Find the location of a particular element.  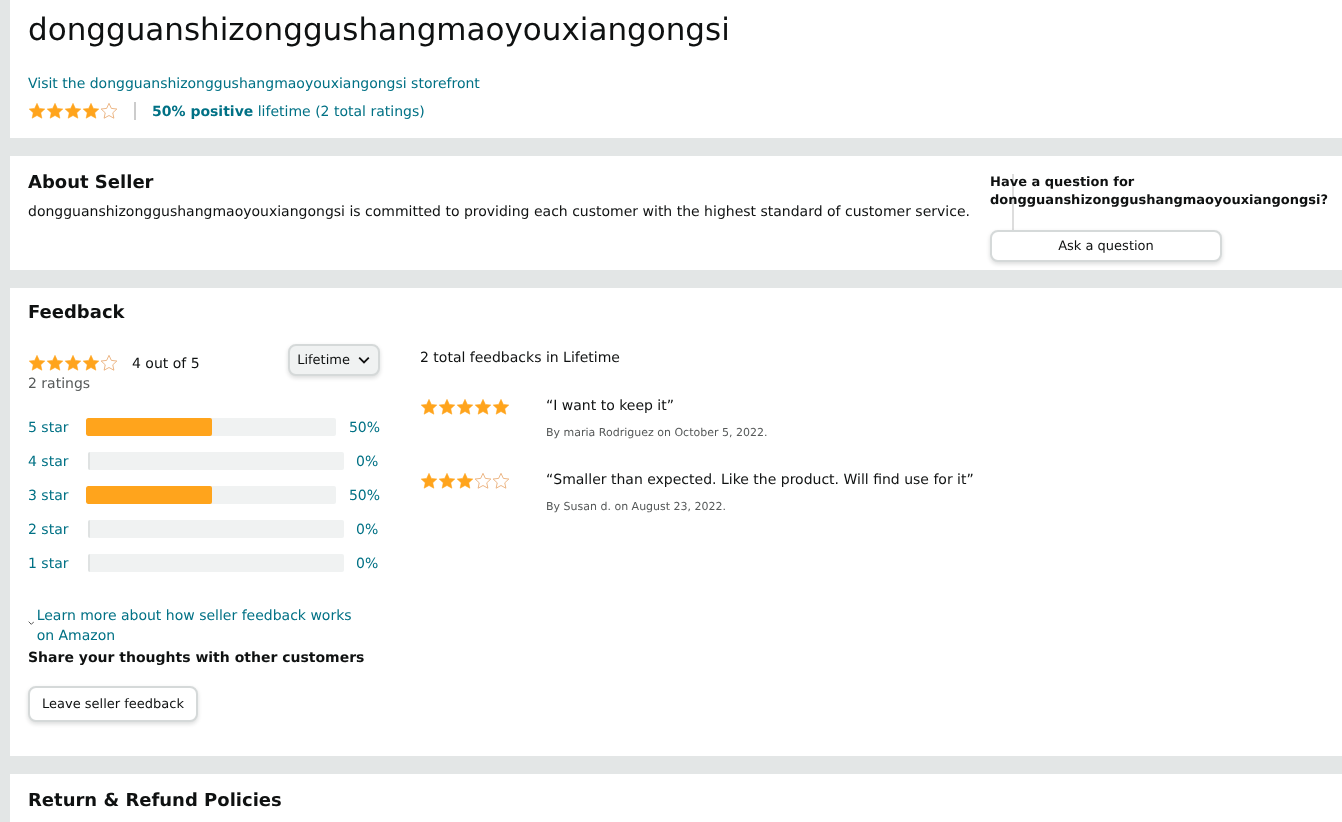

seller-name: dongguanshizonggushangmaoyouxiangongsi is located at coordinates (380, 30).